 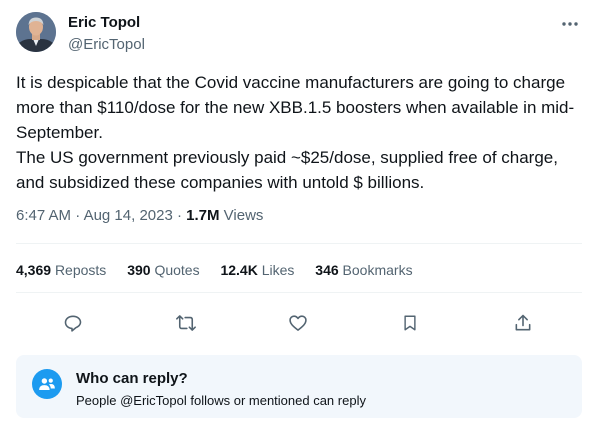 I want to click on action-bar, so click(x=299, y=320).